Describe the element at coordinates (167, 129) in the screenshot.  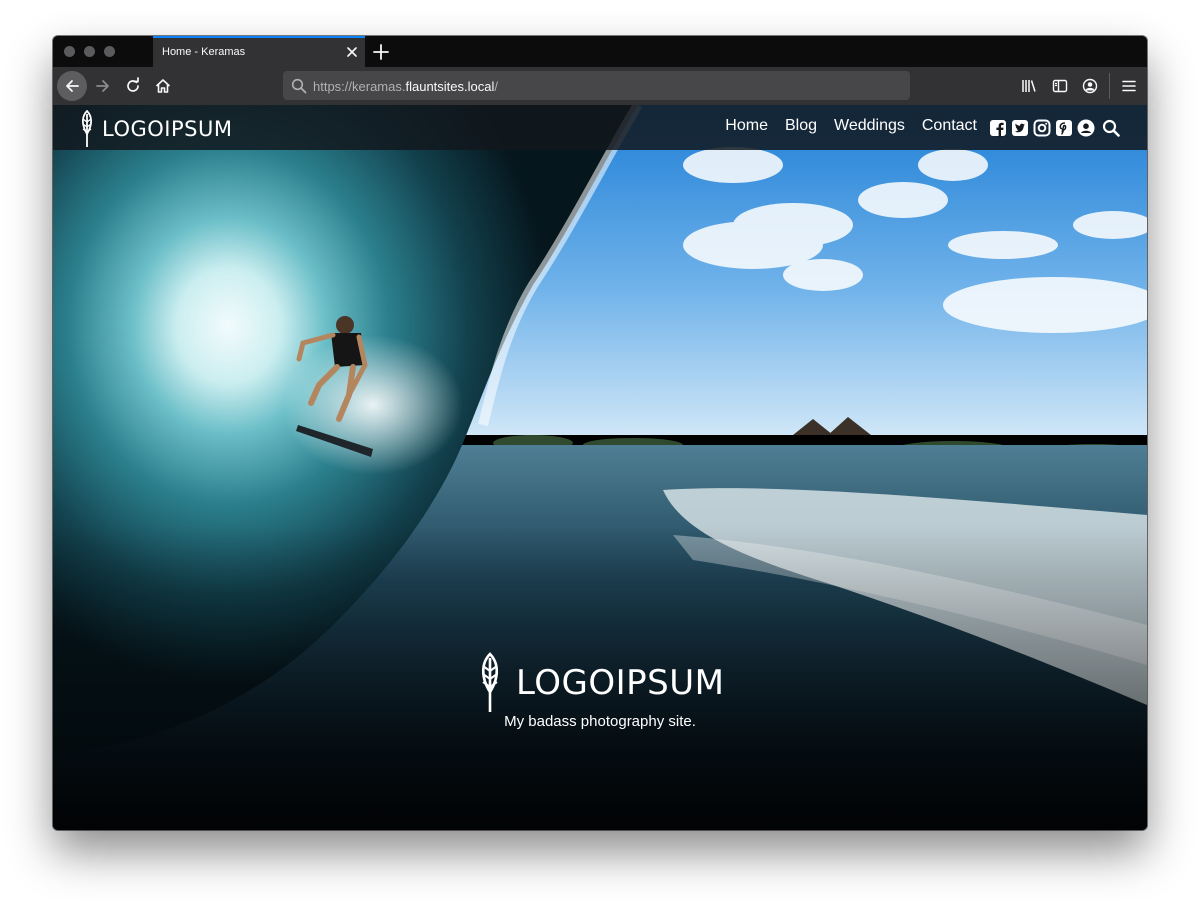
I see `header-logo-text: LOGOIPSUM` at that location.